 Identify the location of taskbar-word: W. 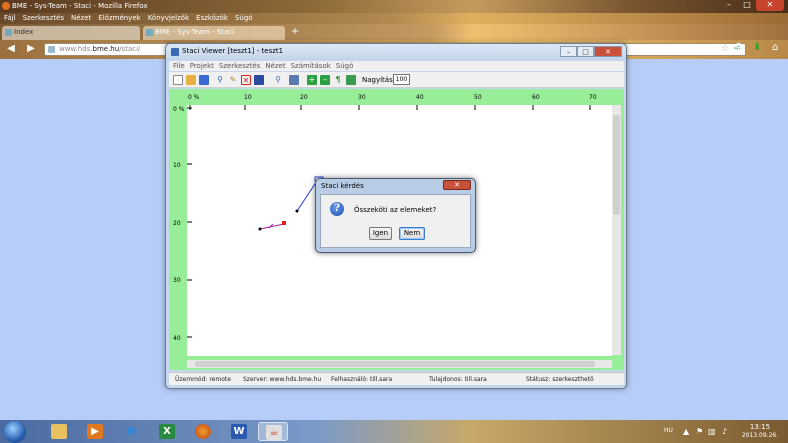
(239, 431).